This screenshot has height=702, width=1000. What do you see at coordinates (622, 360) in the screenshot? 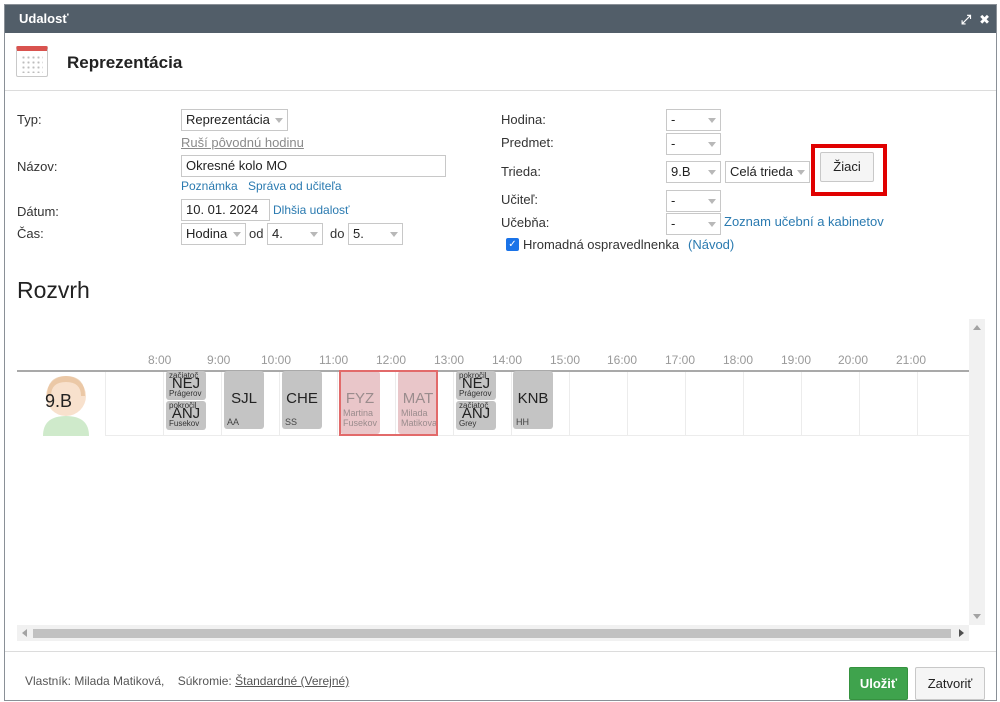
I see `hour-label: 16:00` at bounding box center [622, 360].